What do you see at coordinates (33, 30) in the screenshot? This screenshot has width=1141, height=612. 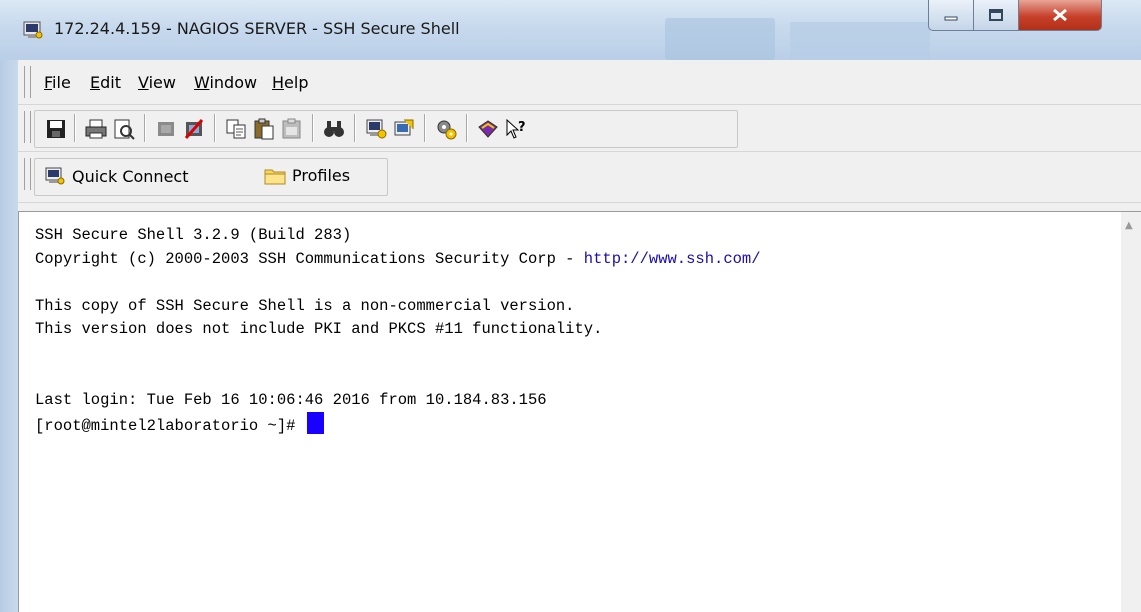 I see `app-terminal-icon` at bounding box center [33, 30].